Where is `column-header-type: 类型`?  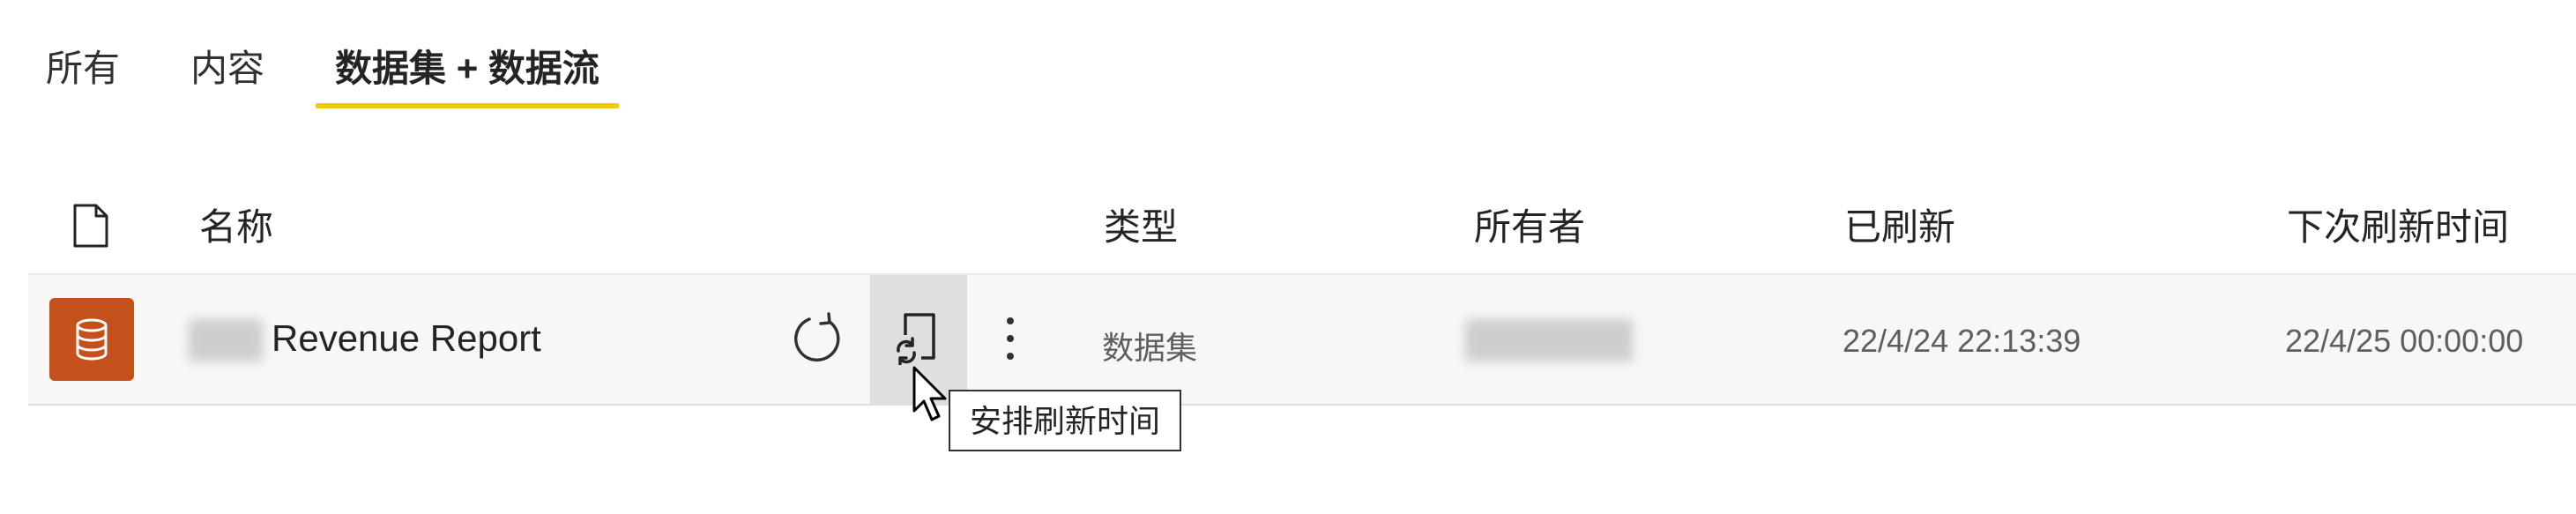
column-header-type: 类型 is located at coordinates (1141, 224).